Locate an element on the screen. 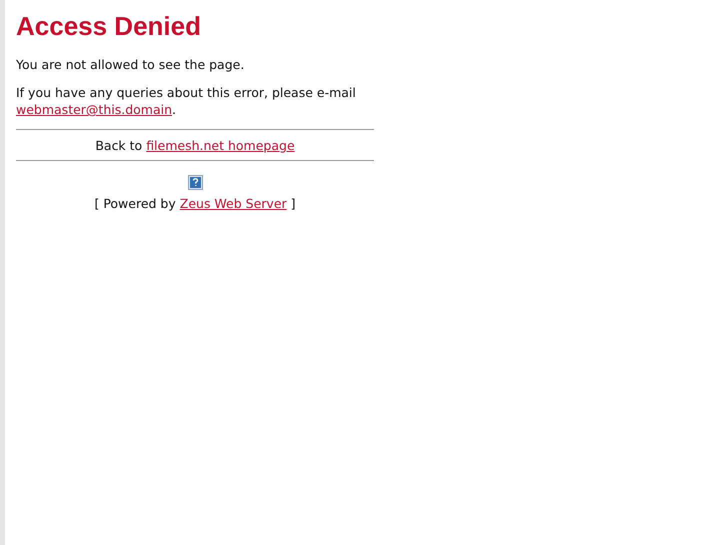 The image size is (727, 545). message-text: You are not allowed to see the page. is located at coordinates (131, 64).